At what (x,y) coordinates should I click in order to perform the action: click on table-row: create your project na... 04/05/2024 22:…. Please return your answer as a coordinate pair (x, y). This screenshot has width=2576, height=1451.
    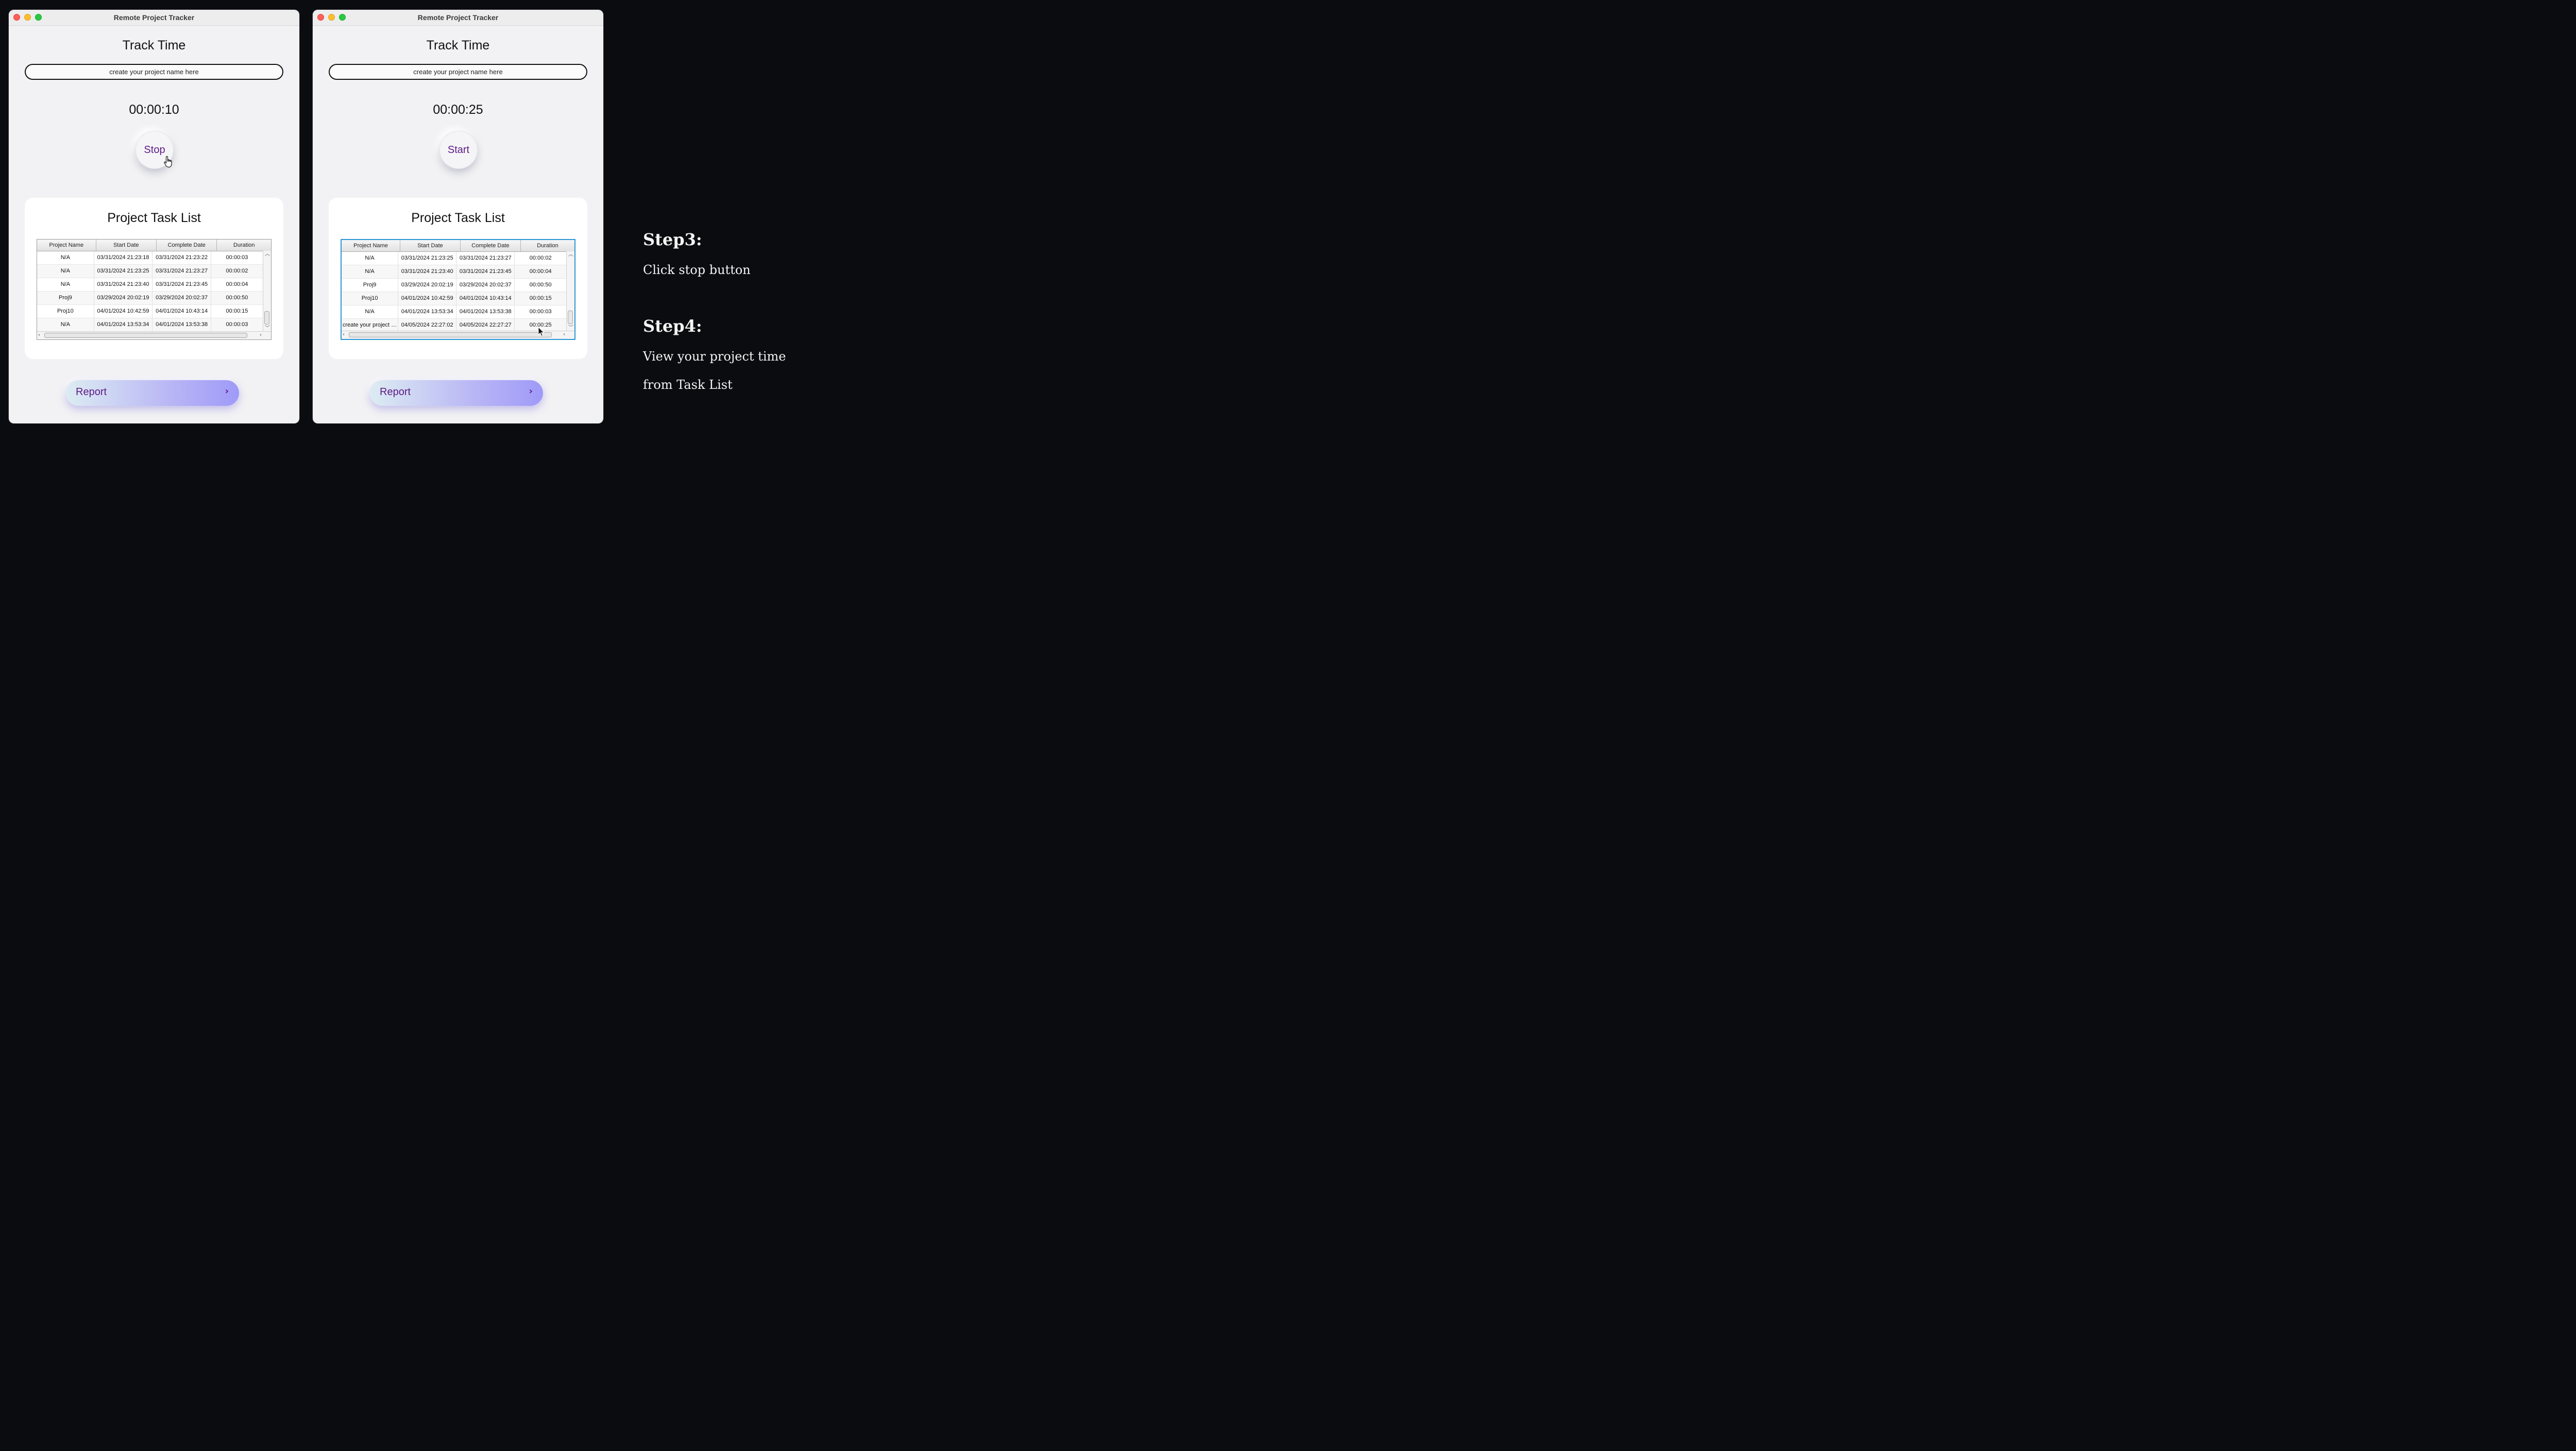
    Looking at the image, I should click on (454, 325).